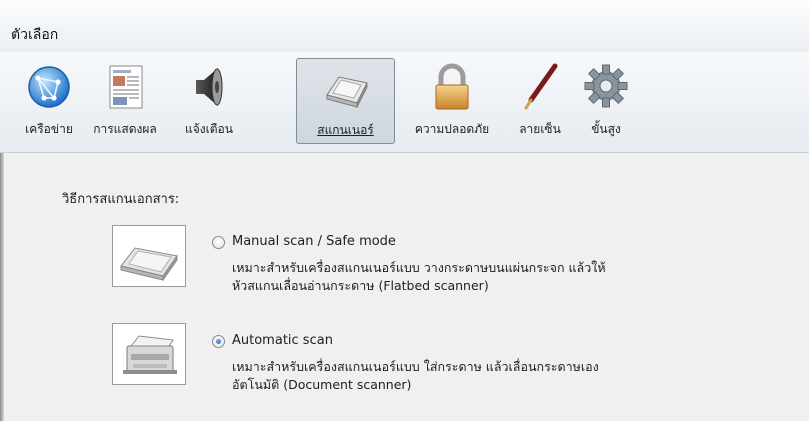 The image size is (809, 421). Describe the element at coordinates (209, 87) in the screenshot. I see `speaker-icon` at that location.